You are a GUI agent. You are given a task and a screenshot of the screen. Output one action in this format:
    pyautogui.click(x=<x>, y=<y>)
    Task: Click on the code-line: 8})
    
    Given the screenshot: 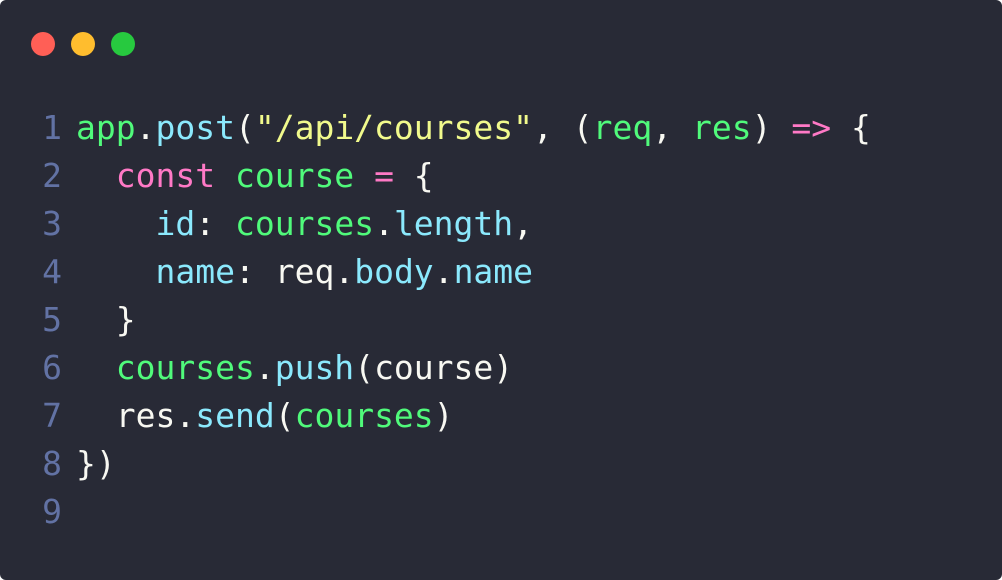 What is the action you would take?
    pyautogui.click(x=501, y=464)
    